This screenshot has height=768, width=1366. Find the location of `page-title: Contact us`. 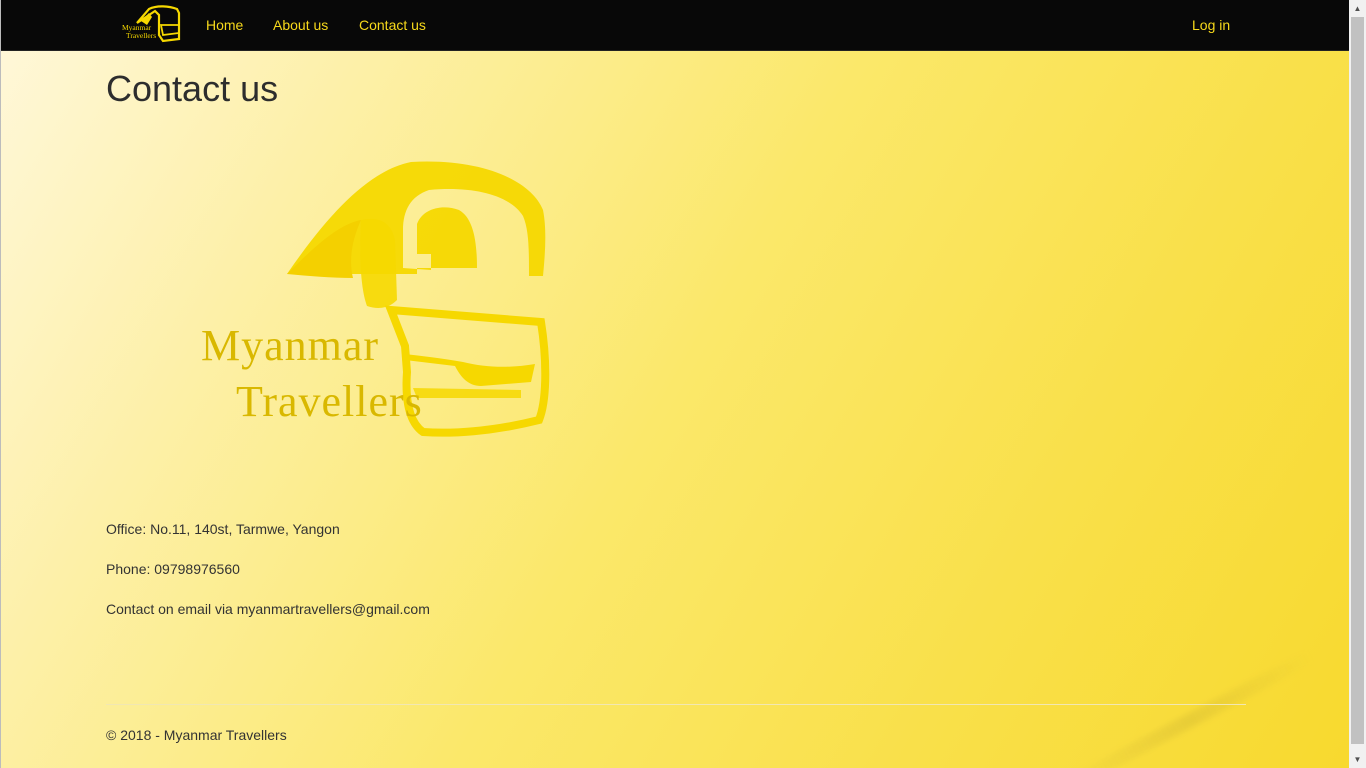

page-title: Contact us is located at coordinates (192, 88).